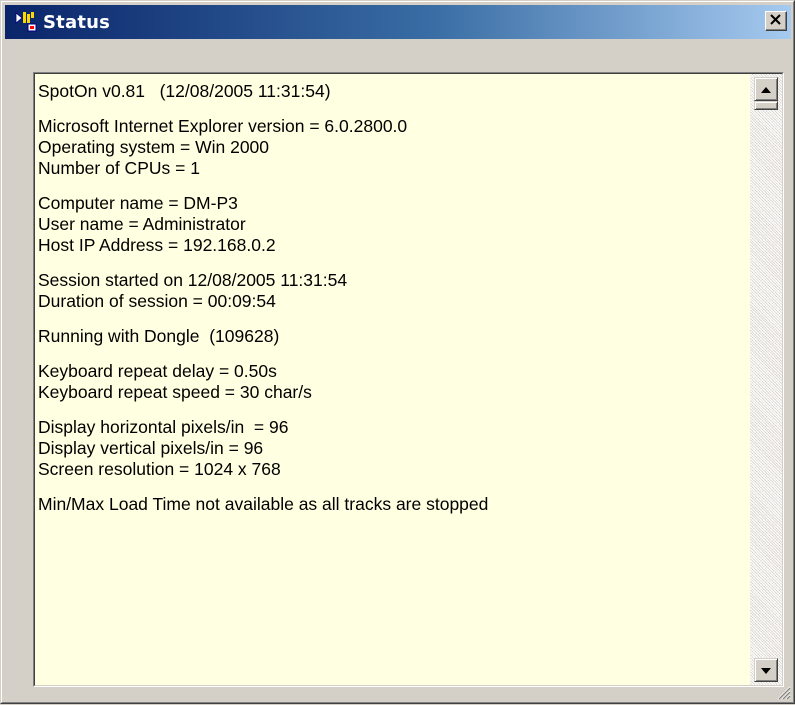 This screenshot has width=795, height=705. Describe the element at coordinates (154, 147) in the screenshot. I see `status-line: Operating system = Win 2000` at that location.